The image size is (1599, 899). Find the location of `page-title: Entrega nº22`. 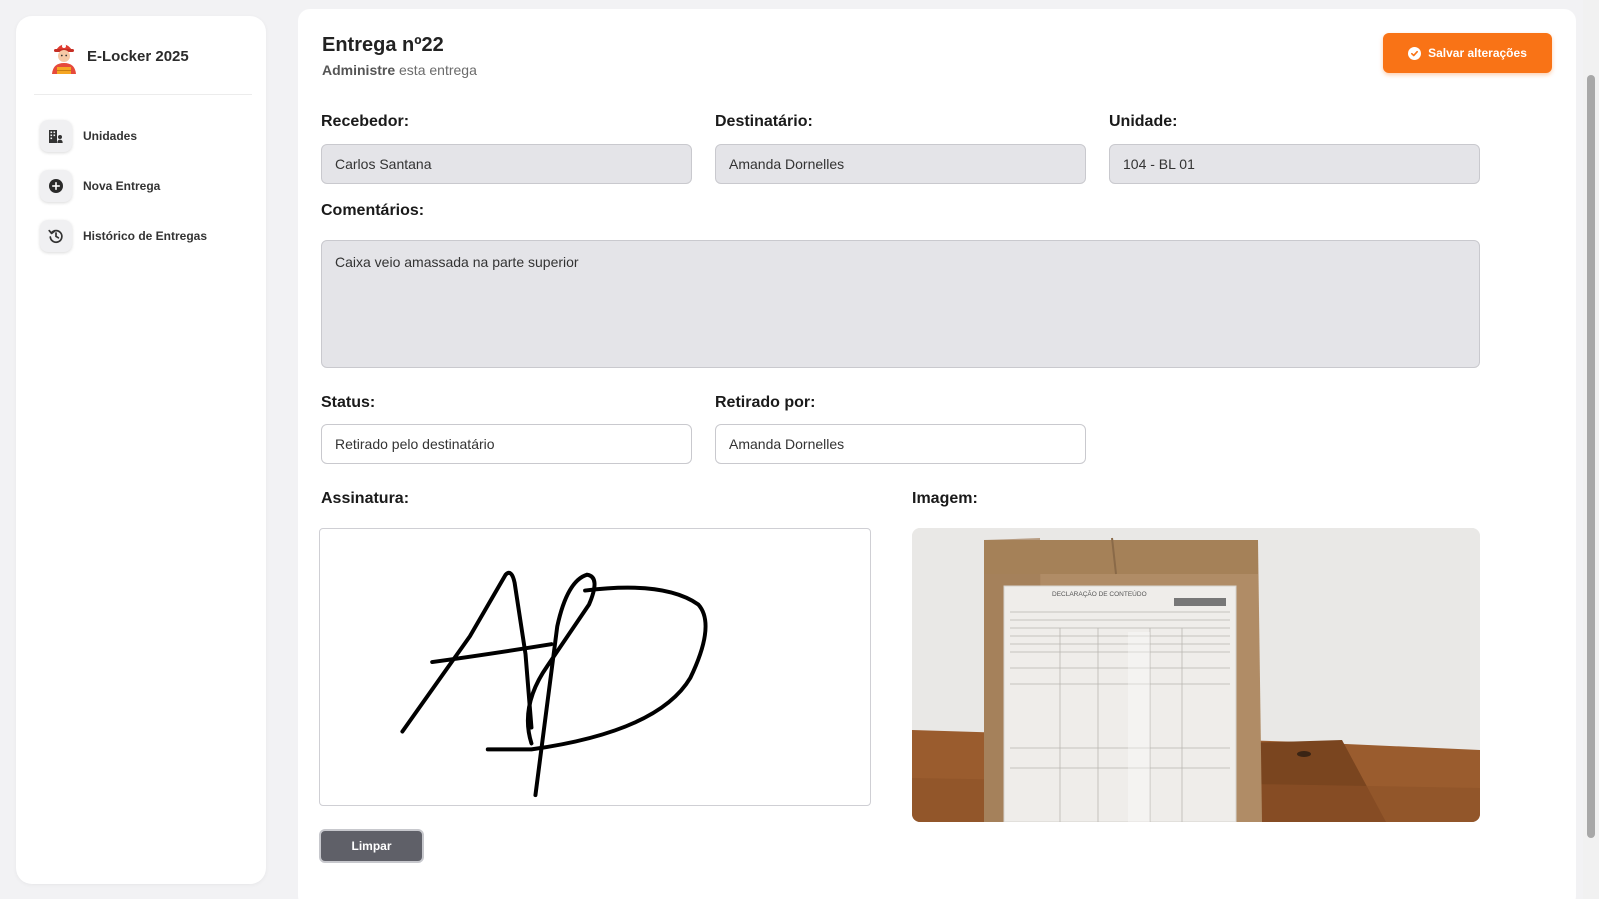

page-title: Entrega nº22 is located at coordinates (383, 45).